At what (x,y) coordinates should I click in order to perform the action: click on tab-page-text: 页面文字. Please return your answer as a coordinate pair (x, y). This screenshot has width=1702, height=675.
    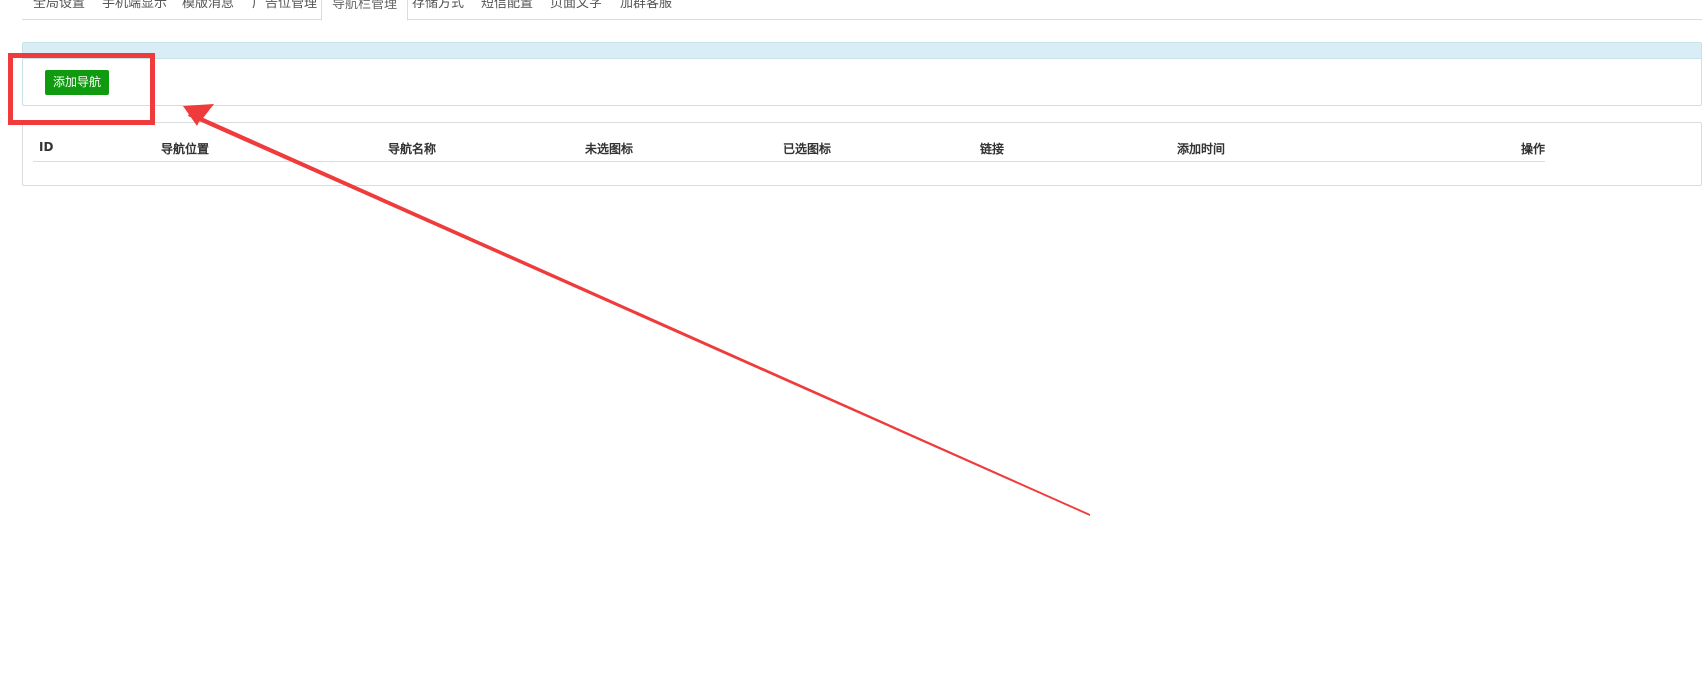
    Looking at the image, I should click on (576, 9).